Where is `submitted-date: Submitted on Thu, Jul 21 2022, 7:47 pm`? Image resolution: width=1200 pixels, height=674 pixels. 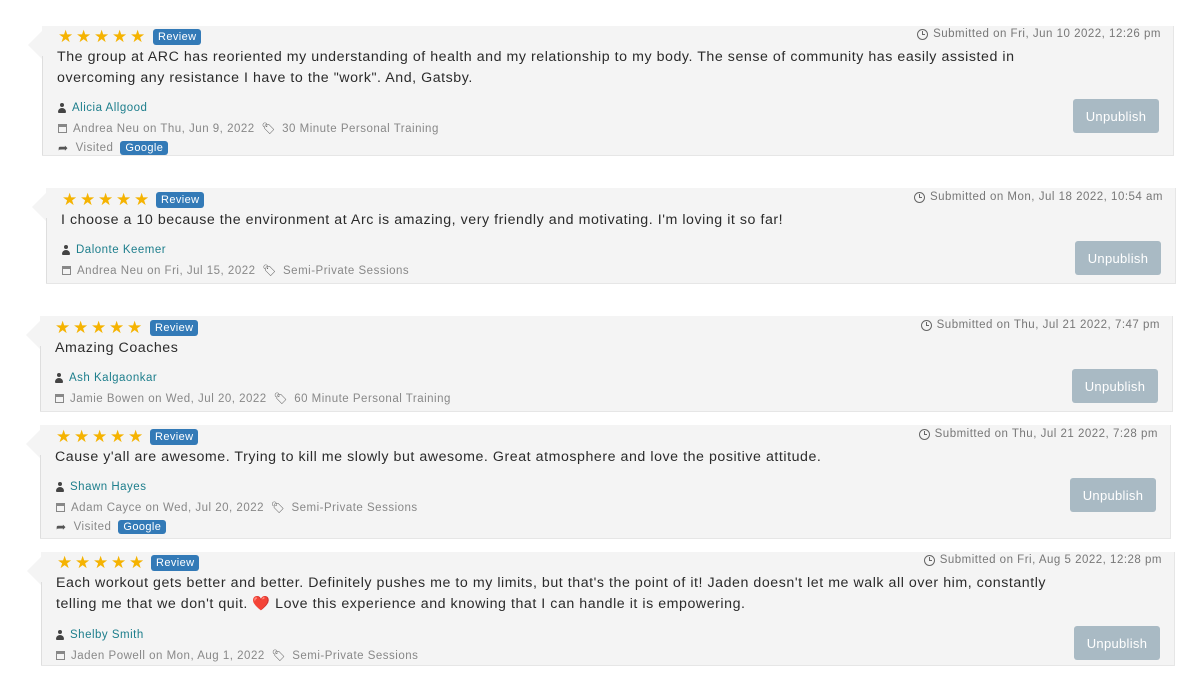
submitted-date: Submitted on Thu, Jul 21 2022, 7:47 pm is located at coordinates (1040, 325).